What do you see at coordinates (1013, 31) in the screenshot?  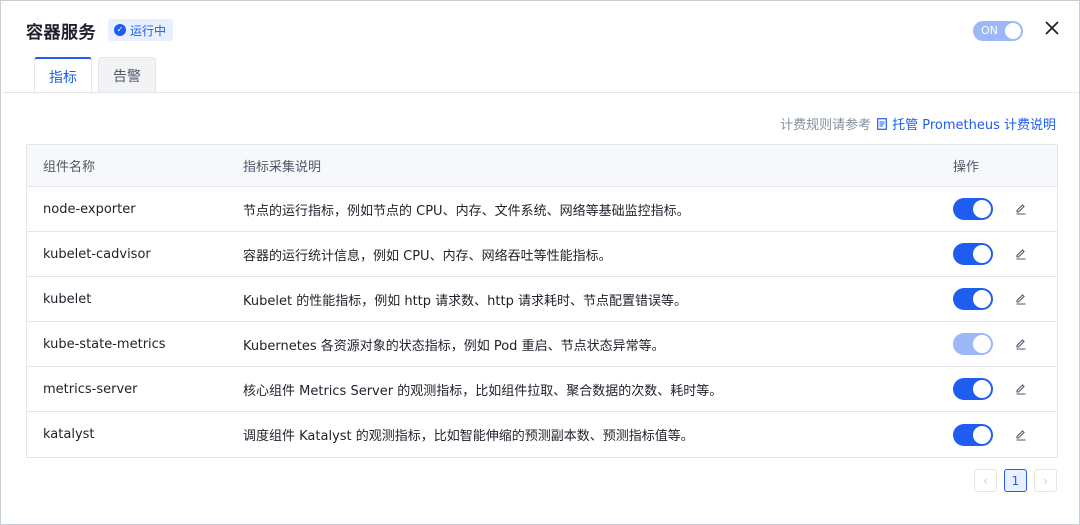 I see `toggle-knob` at bounding box center [1013, 31].